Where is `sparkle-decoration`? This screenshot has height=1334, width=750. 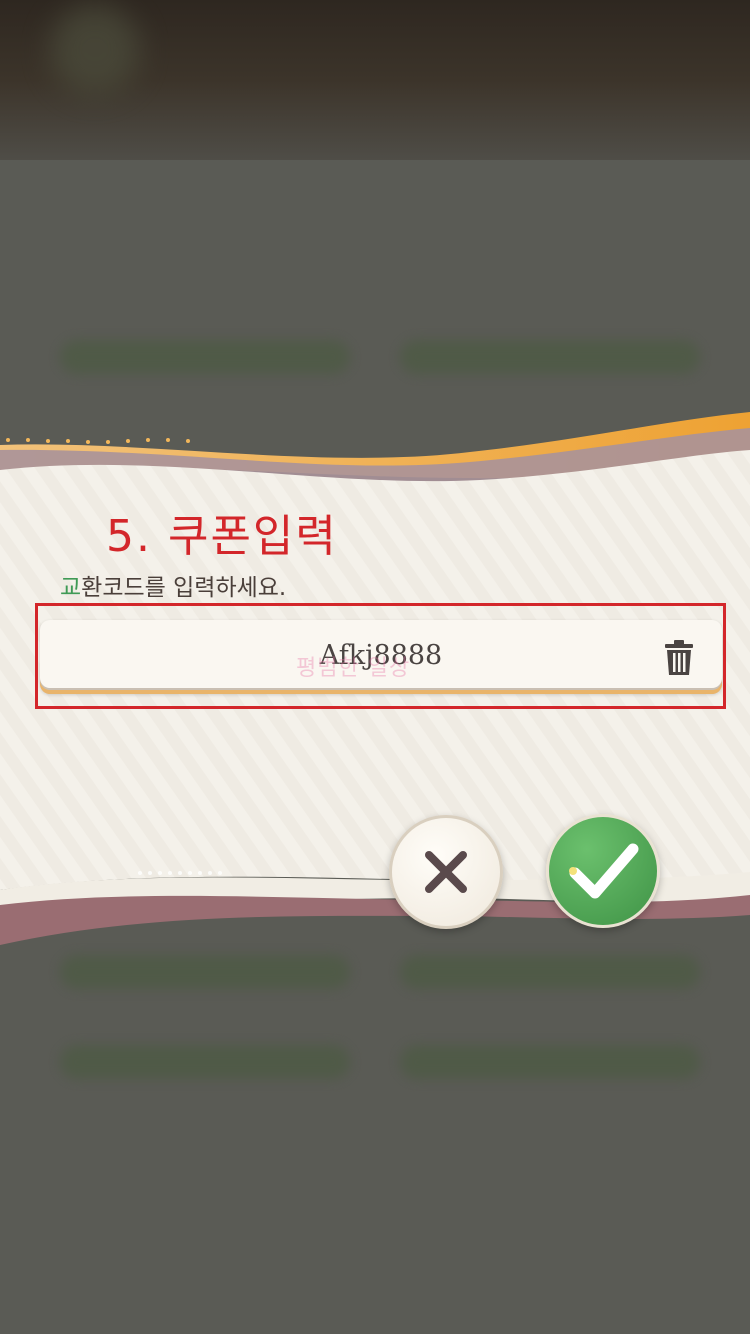
sparkle-decoration is located at coordinates (98, 441).